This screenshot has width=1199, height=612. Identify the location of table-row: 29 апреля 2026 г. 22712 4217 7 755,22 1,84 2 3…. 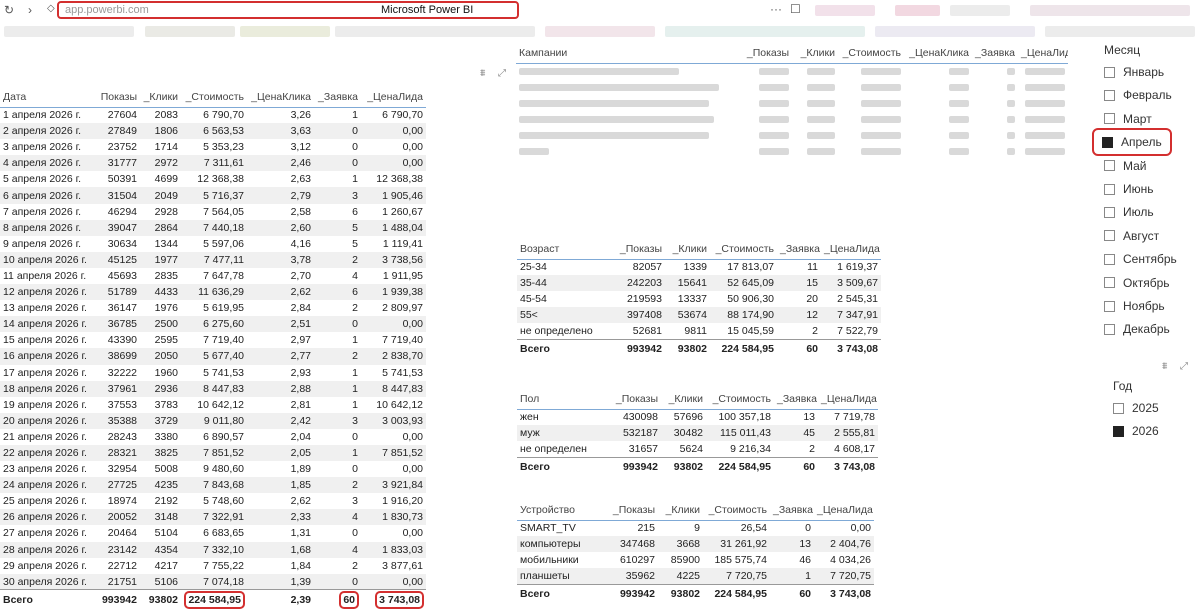
(213, 566).